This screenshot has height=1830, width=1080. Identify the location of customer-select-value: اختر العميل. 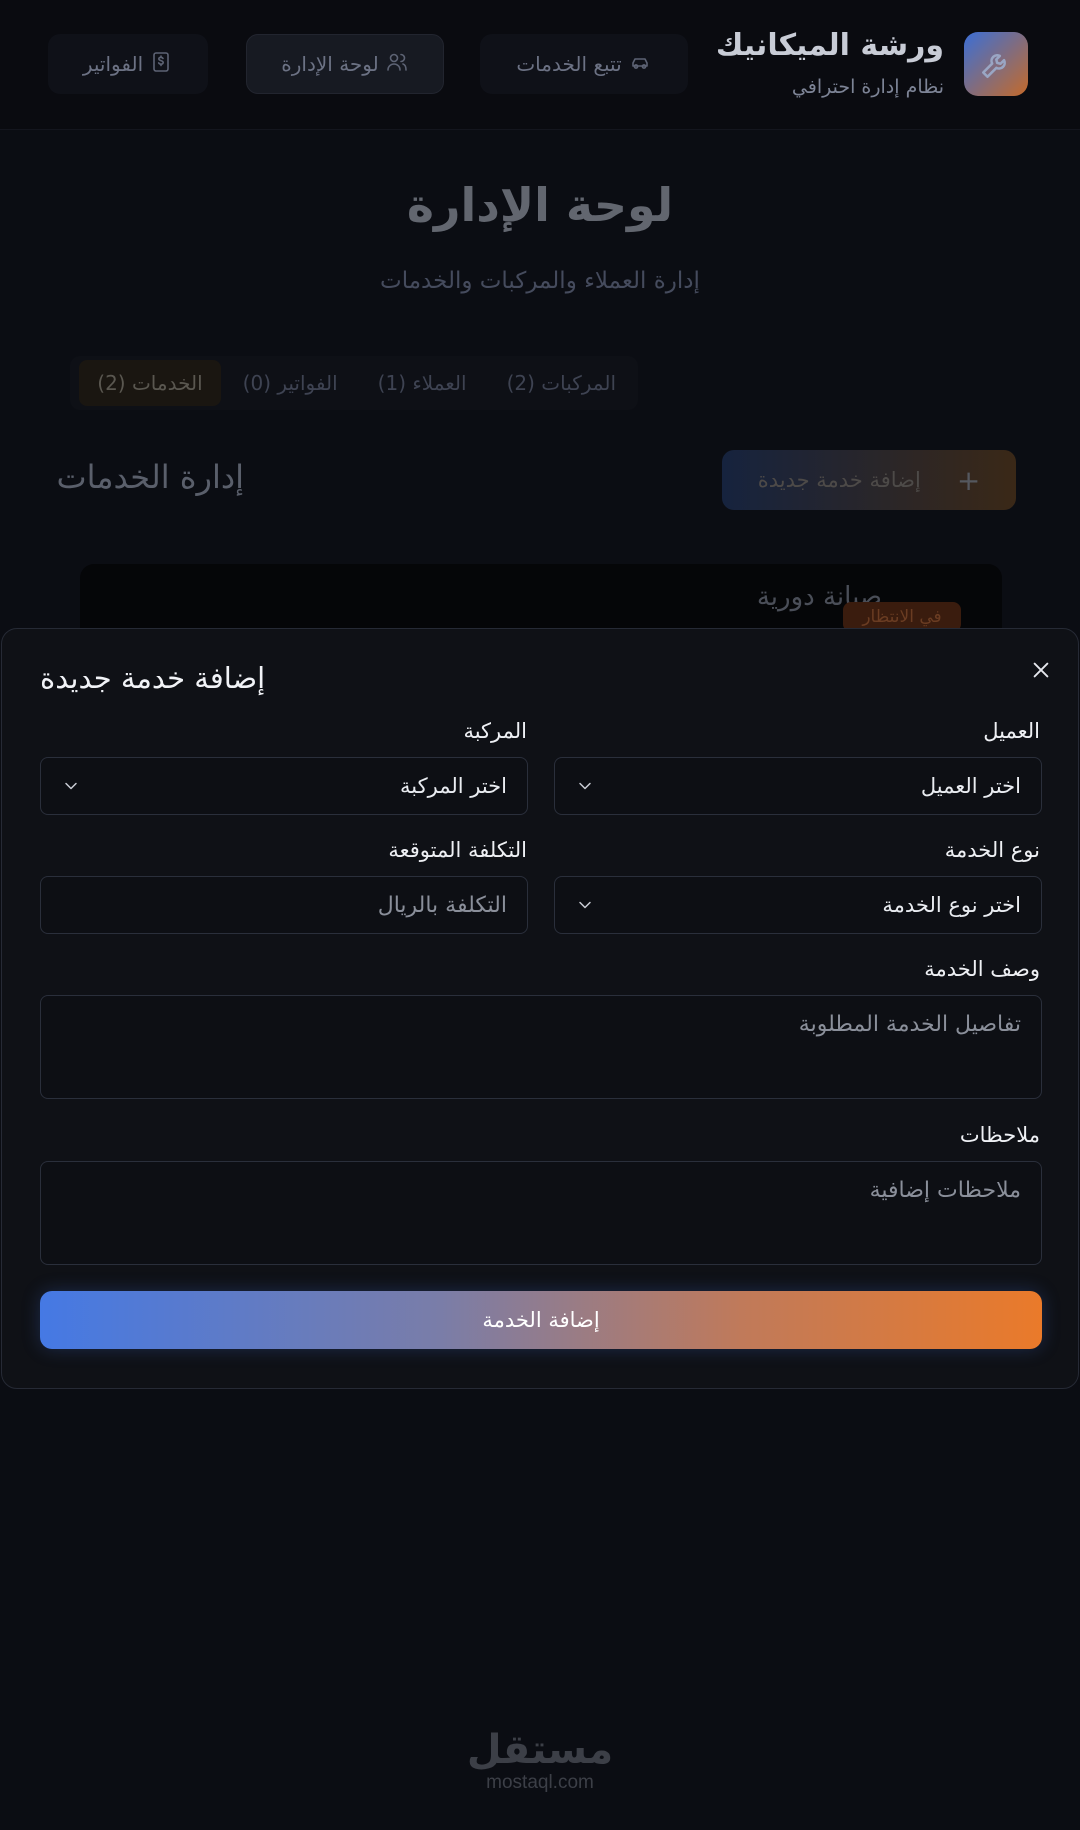
(970, 786).